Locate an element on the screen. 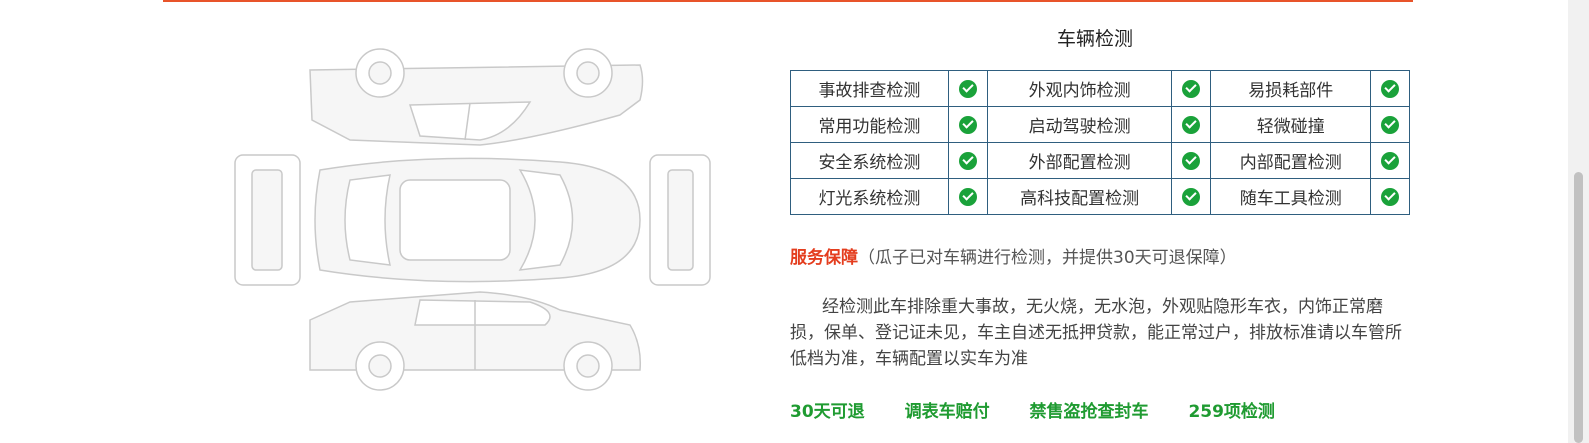 The height and width of the screenshot is (443, 1589). check-label: 灯光系统检测 is located at coordinates (869, 196).